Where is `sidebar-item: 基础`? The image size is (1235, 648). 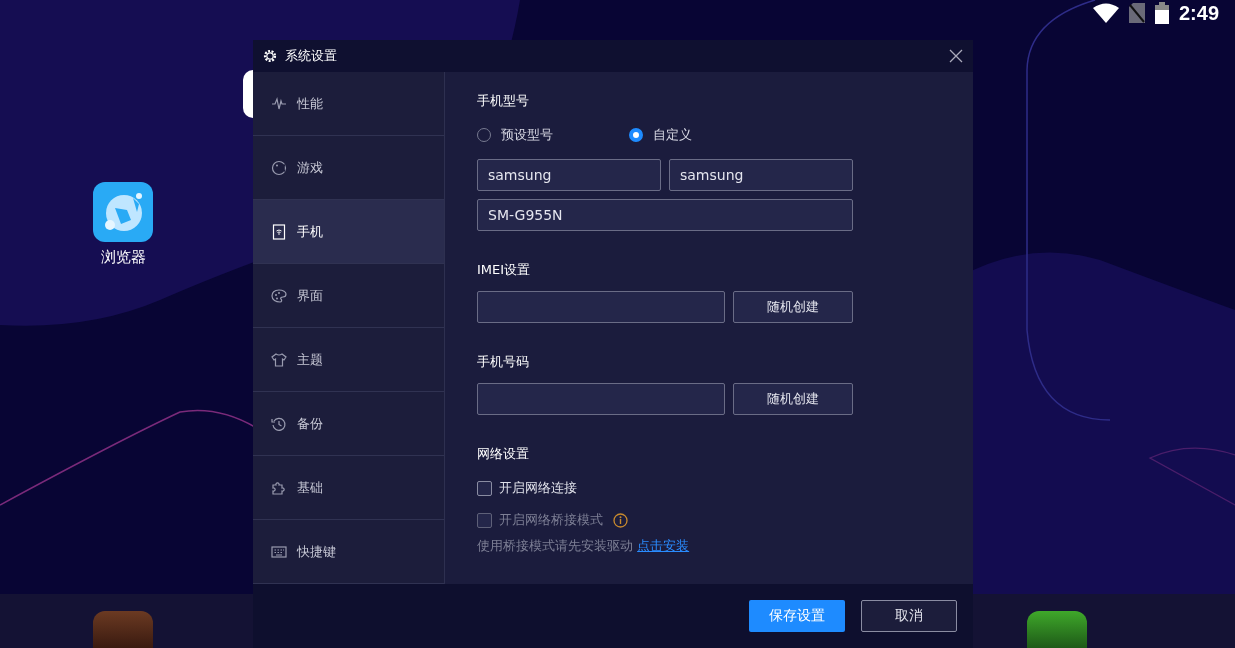 sidebar-item: 基础 is located at coordinates (348, 488).